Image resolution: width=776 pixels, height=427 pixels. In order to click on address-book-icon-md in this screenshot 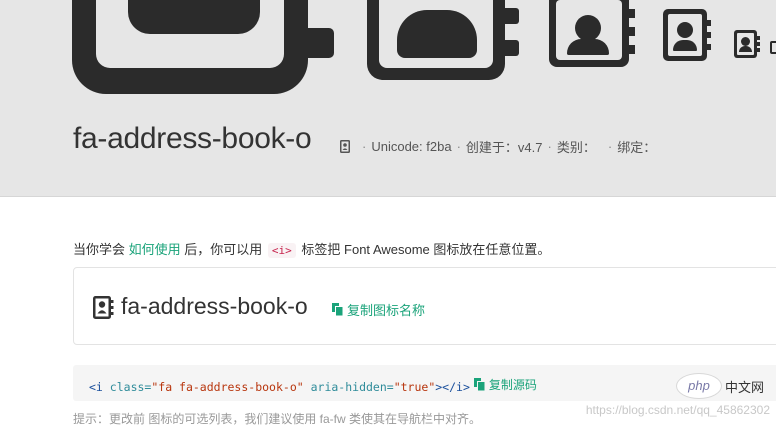, I will do `click(593, 33)`.